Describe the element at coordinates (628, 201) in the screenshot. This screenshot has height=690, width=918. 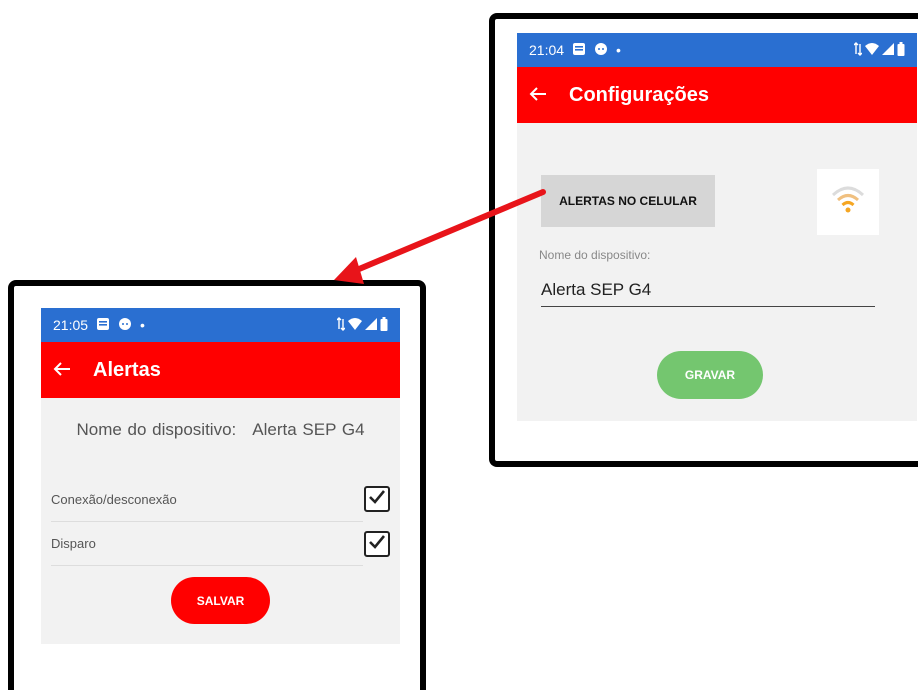
I see `alerts-on-phone-button: ALERTAS NO CELULAR` at that location.